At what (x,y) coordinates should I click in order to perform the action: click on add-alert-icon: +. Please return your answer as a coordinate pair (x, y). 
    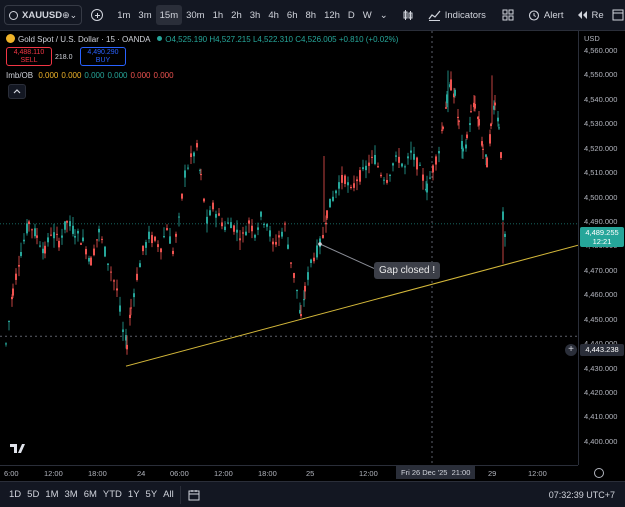
    Looking at the image, I should click on (571, 350).